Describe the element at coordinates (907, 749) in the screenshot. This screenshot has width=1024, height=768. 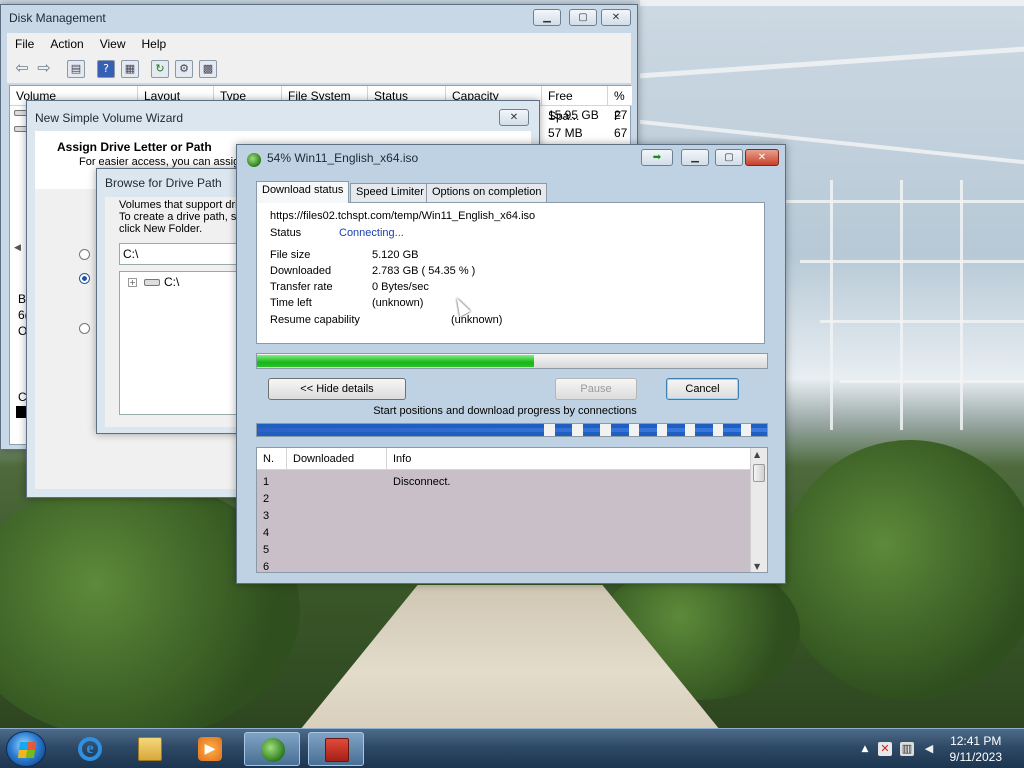
I see `network-icon: ▥` at that location.